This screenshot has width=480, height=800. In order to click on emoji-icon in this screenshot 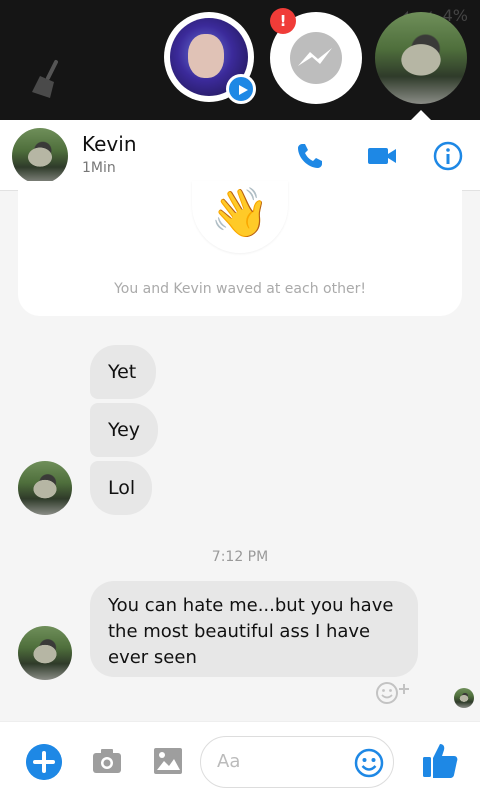, I will do `click(369, 763)`.